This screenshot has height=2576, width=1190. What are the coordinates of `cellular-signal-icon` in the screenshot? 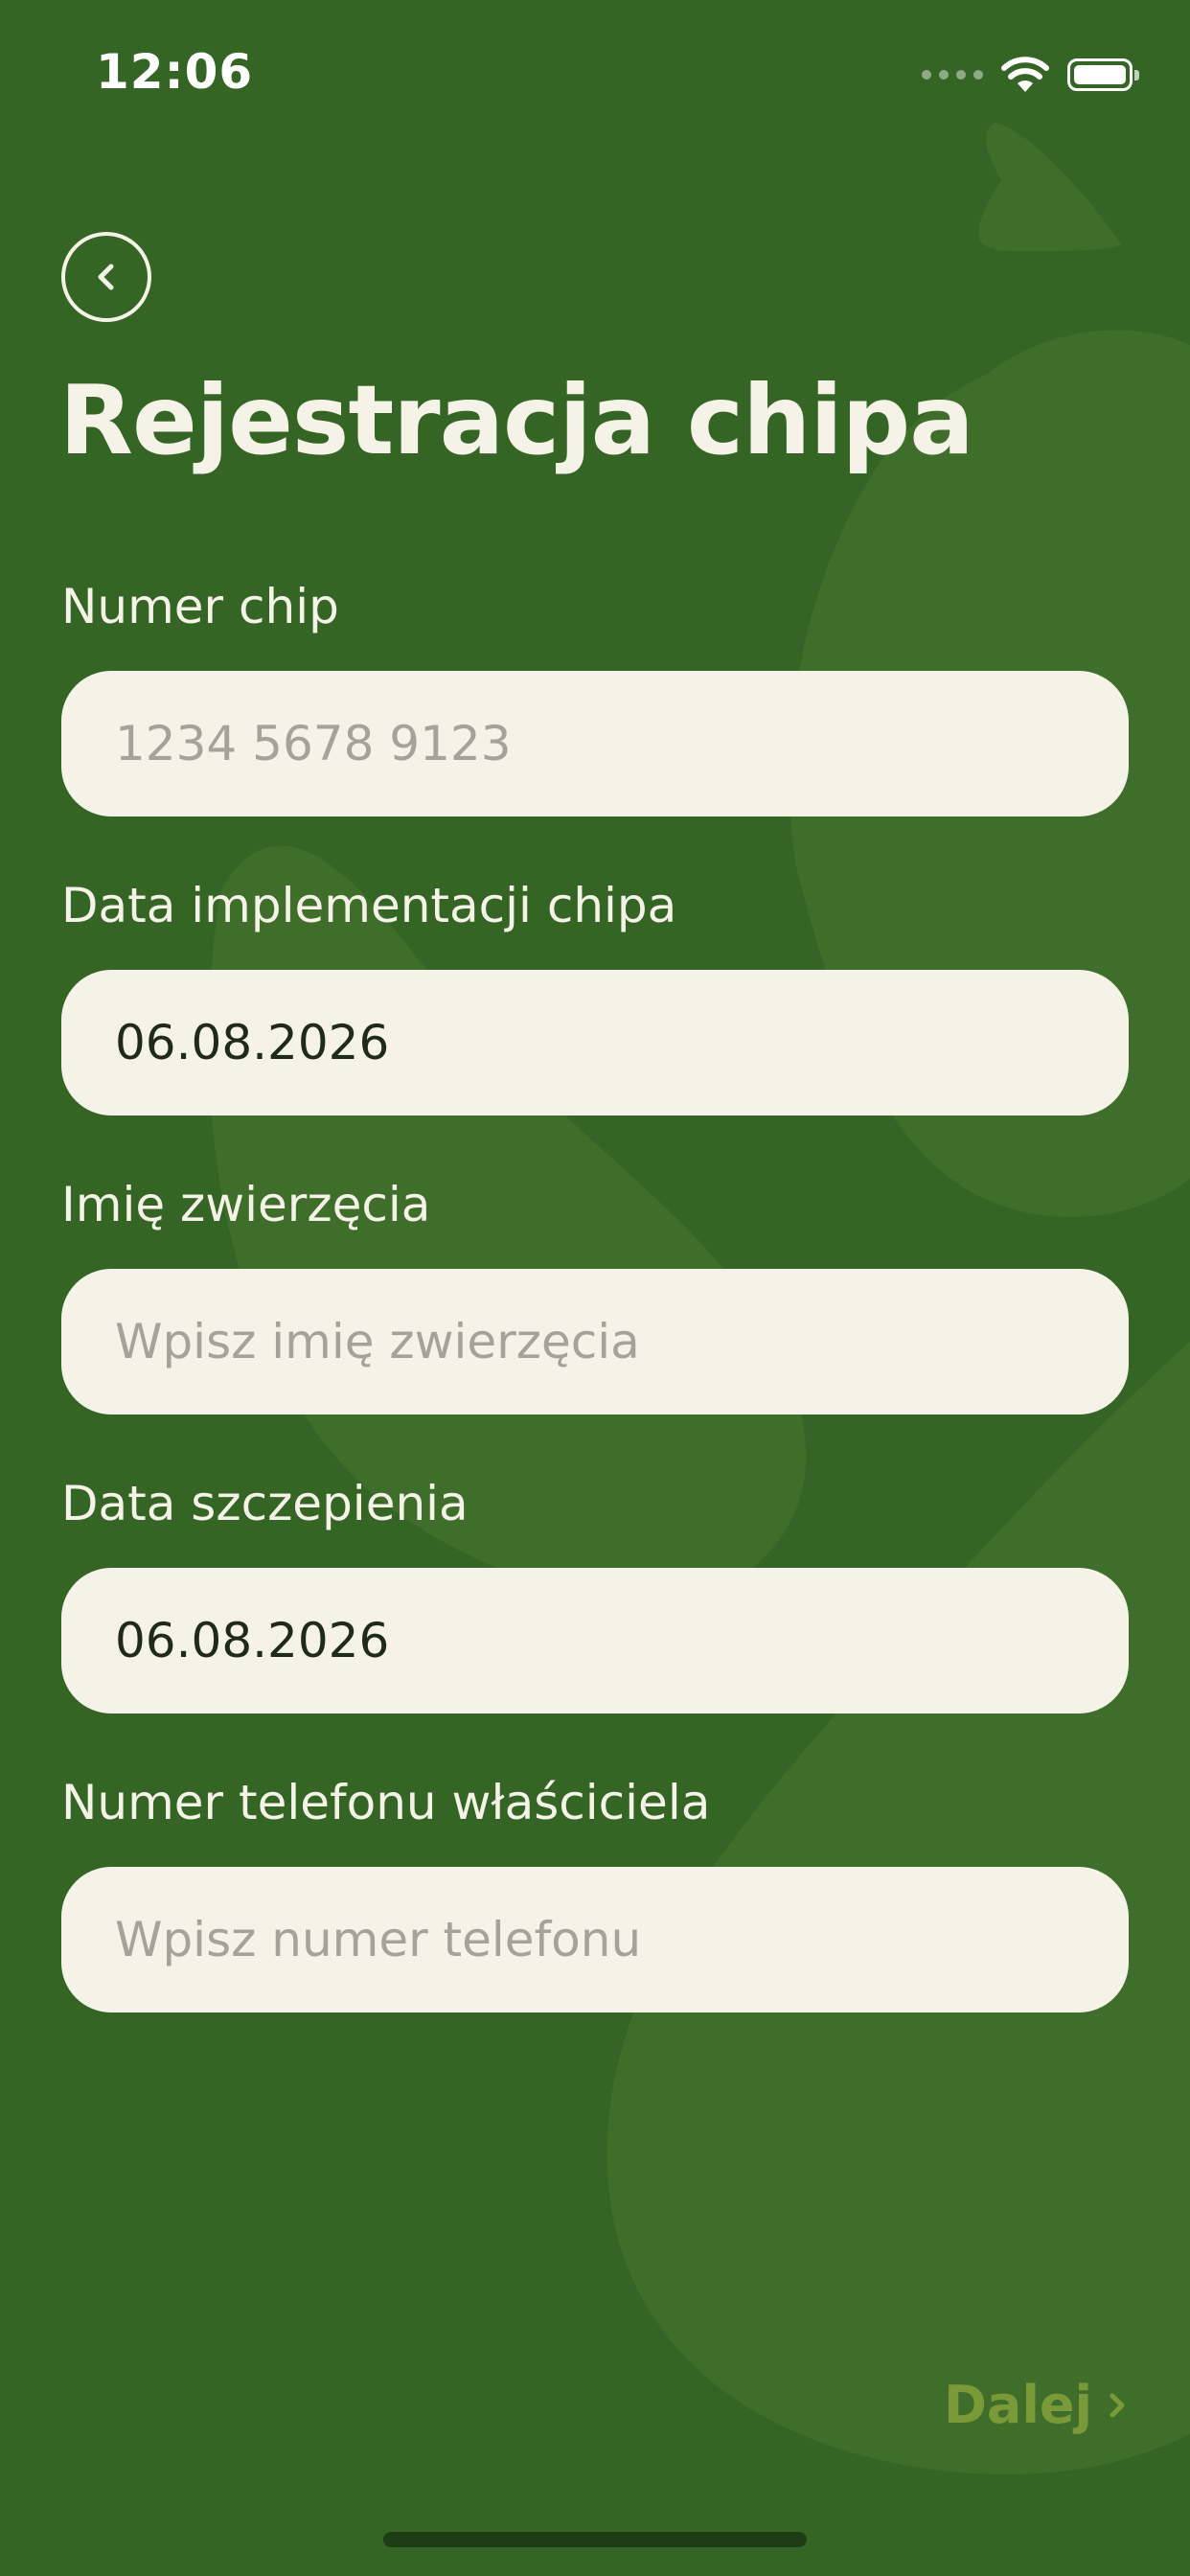 It's located at (952, 75).